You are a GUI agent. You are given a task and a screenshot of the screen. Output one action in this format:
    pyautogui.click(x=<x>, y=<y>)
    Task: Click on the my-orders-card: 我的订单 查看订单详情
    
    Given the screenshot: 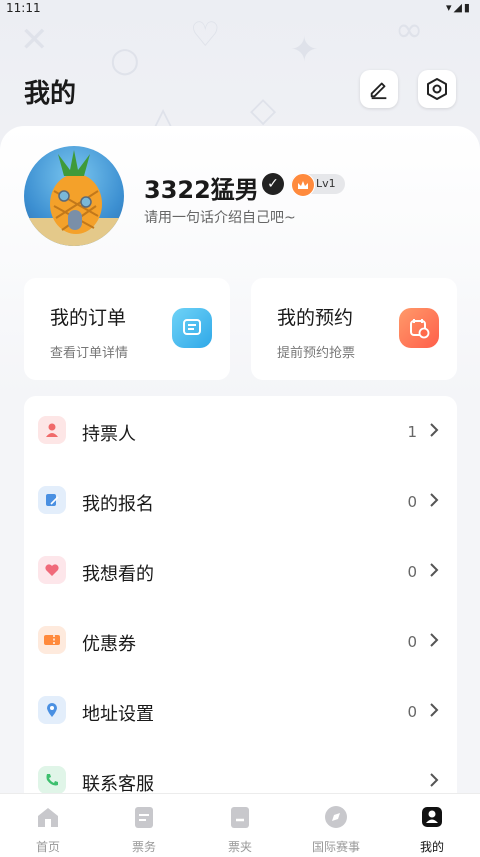 What is the action you would take?
    pyautogui.click(x=127, y=329)
    